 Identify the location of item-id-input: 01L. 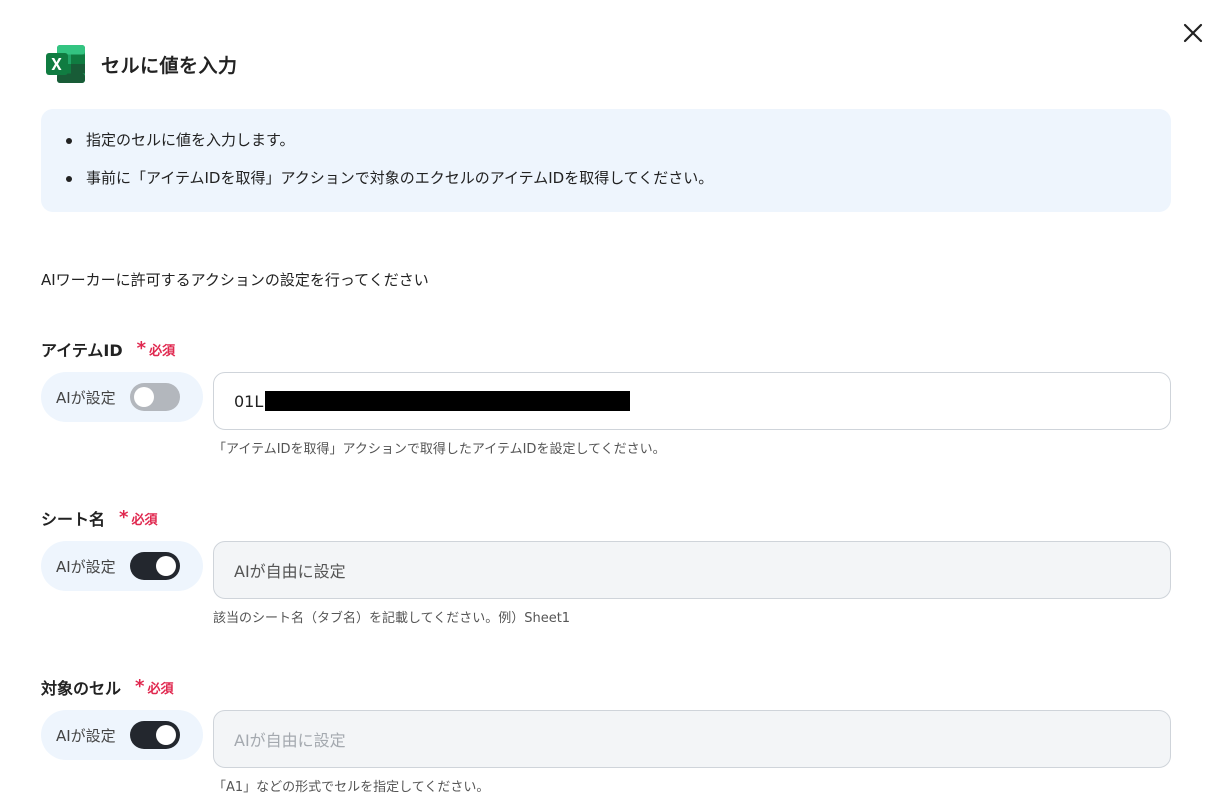
(692, 401).